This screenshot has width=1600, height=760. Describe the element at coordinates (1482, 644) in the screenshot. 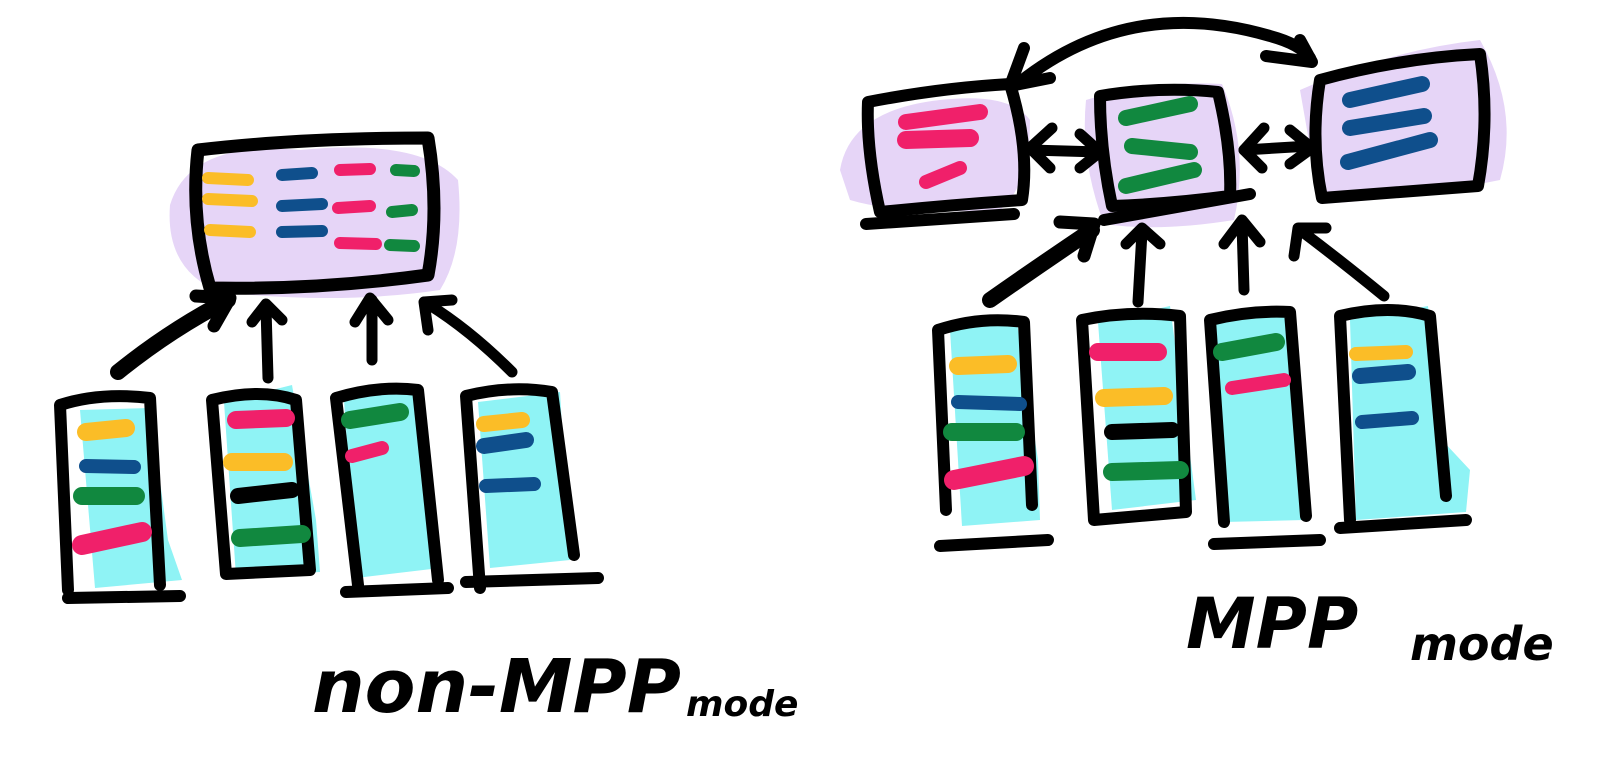

I see `mpp-caption-small: mode` at that location.